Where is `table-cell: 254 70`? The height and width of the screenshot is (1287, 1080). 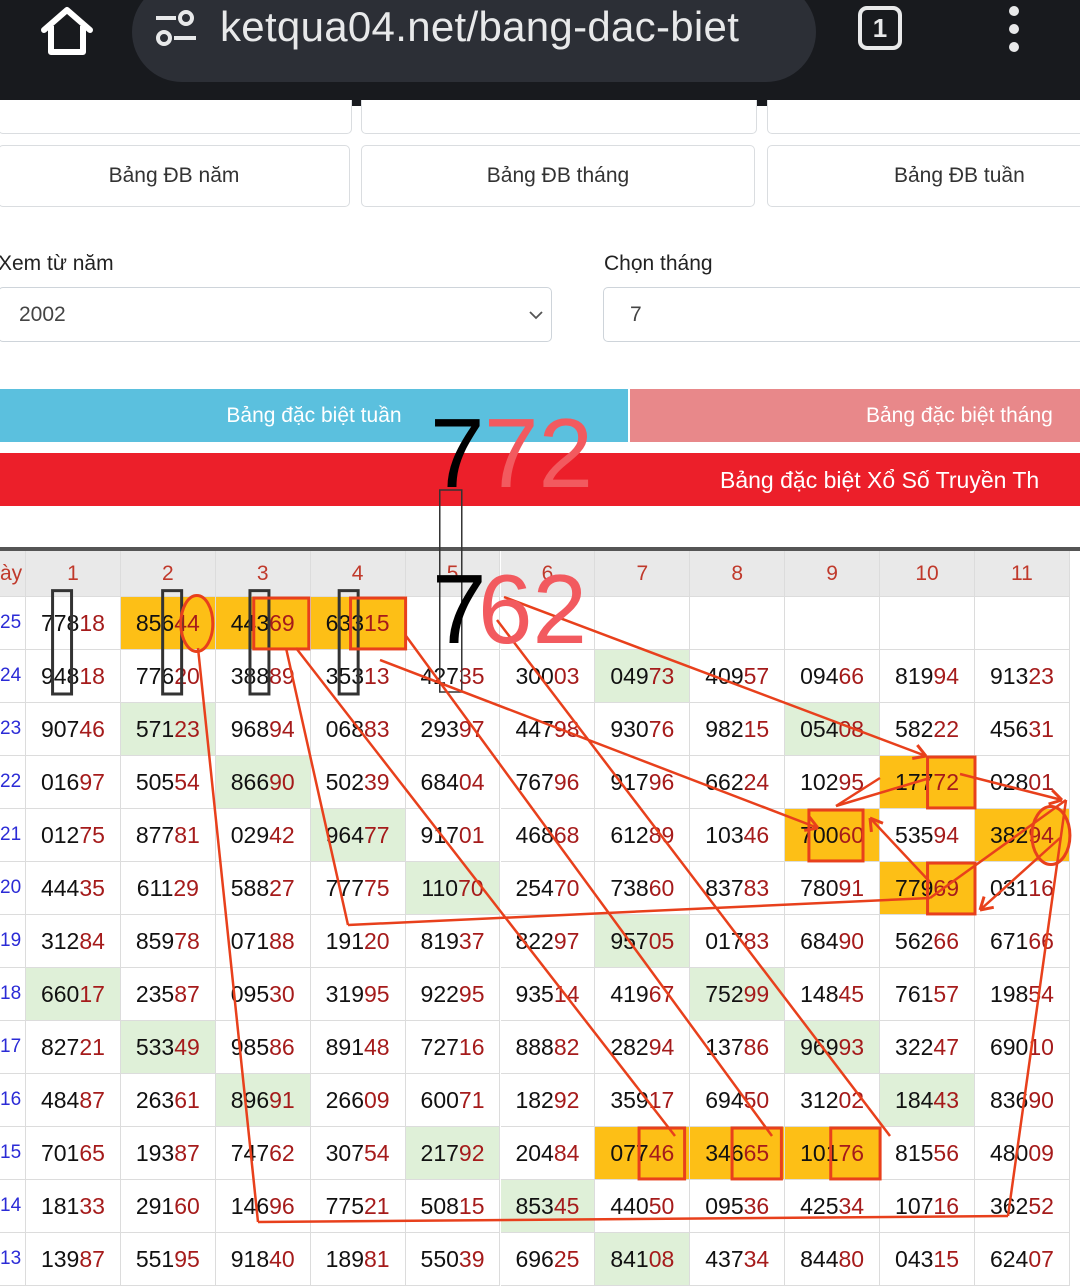
table-cell: 254 70 is located at coordinates (548, 888).